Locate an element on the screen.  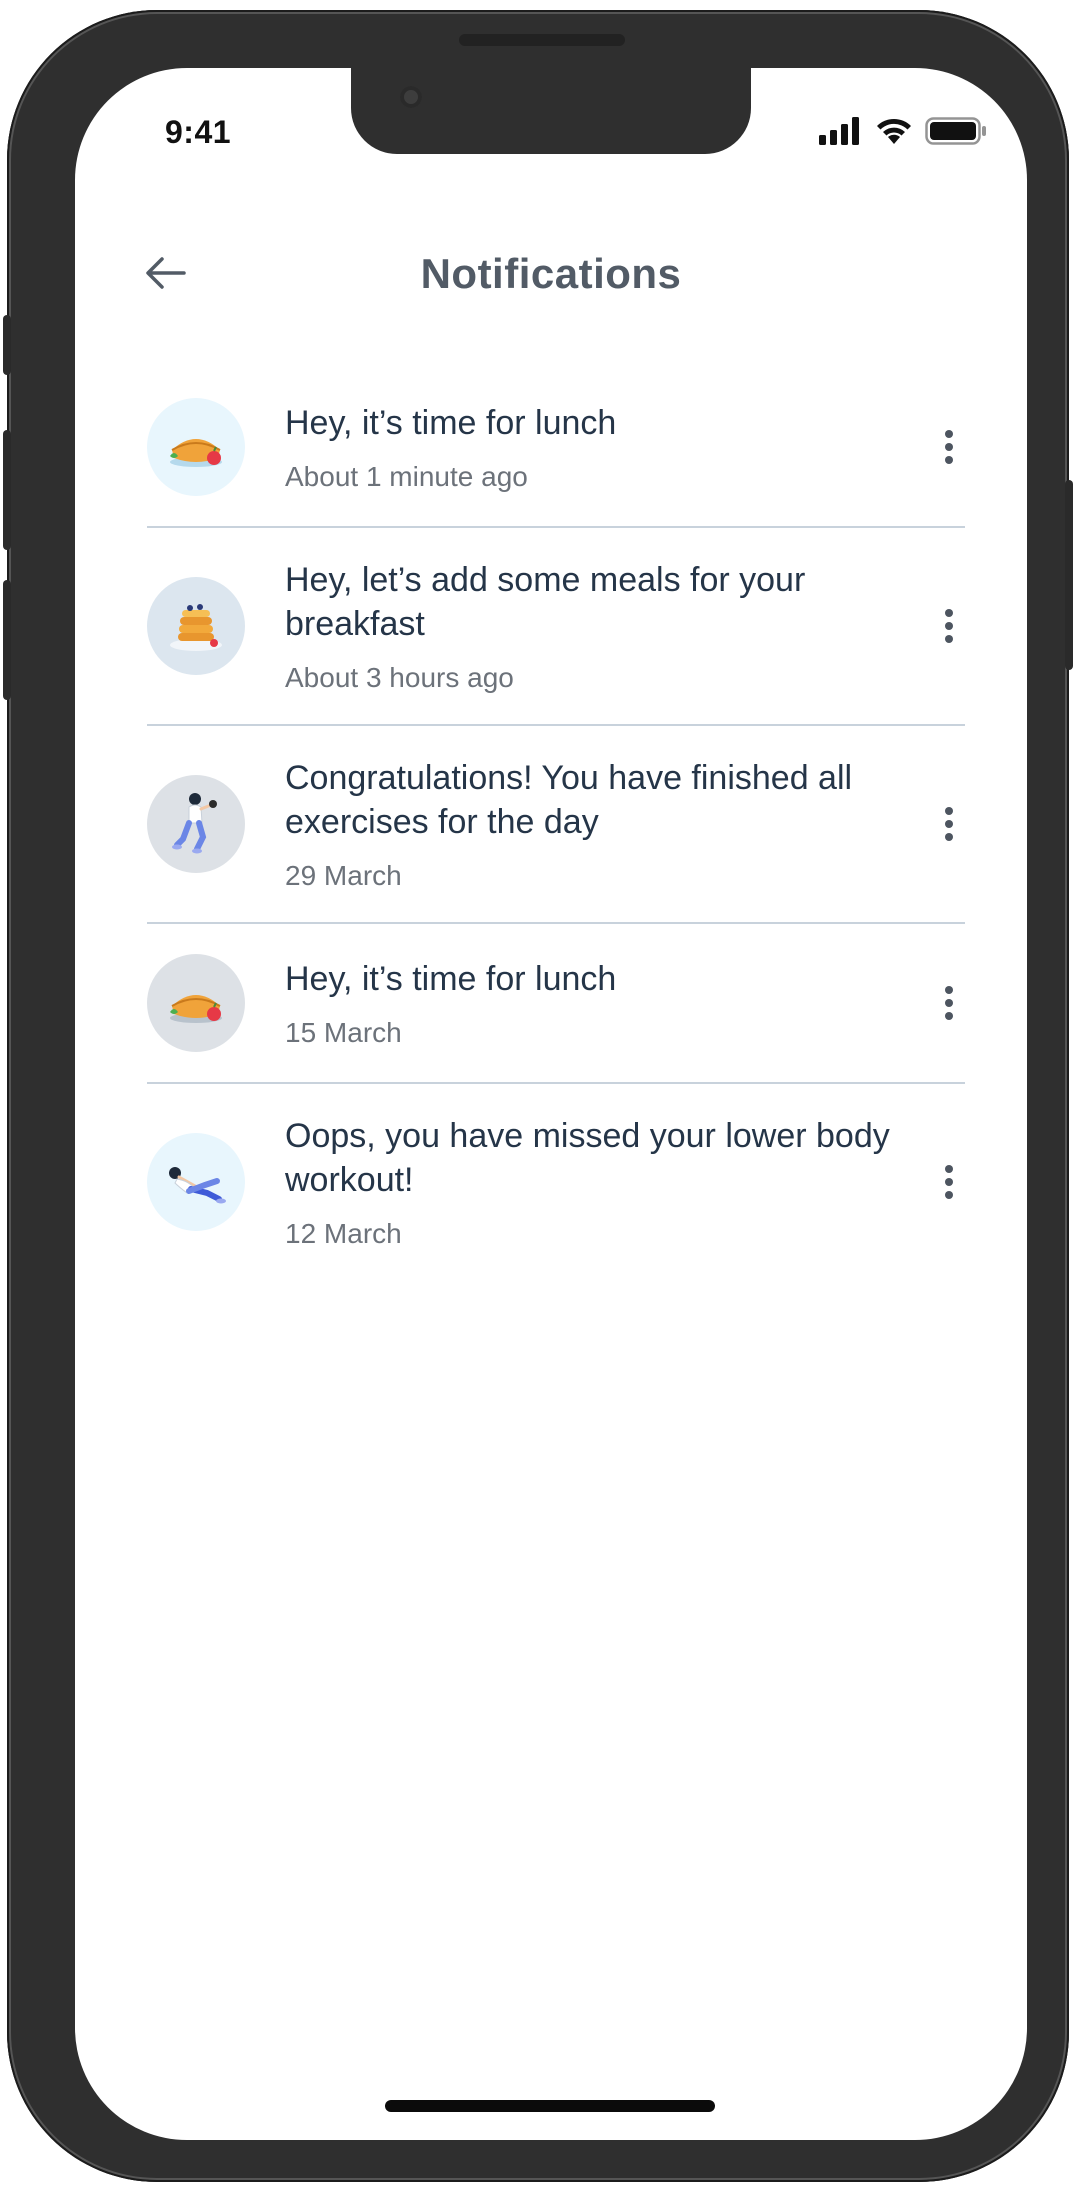
notification-text: Hey, it’s time for lunch 15 March is located at coordinates (625, 1003).